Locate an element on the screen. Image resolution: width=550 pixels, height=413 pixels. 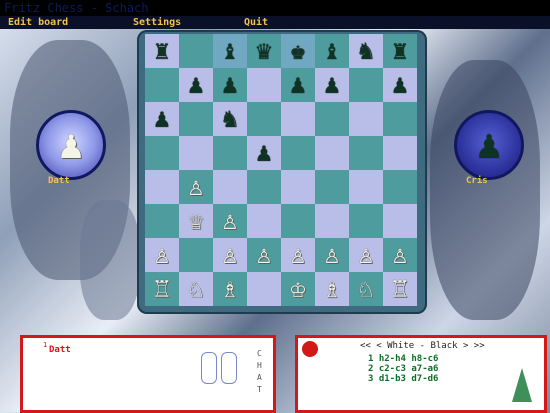
square-d1 is located at coordinates (264, 289).